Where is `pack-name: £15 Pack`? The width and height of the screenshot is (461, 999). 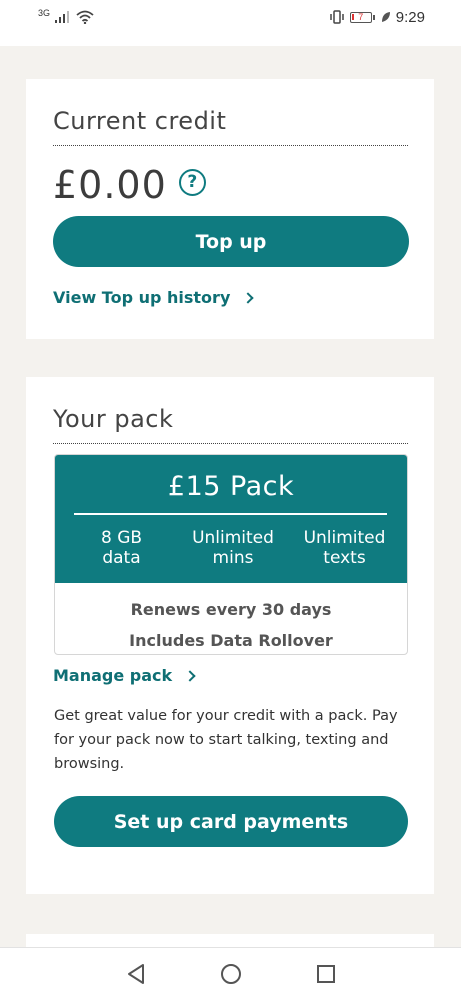 pack-name: £15 Pack is located at coordinates (231, 486).